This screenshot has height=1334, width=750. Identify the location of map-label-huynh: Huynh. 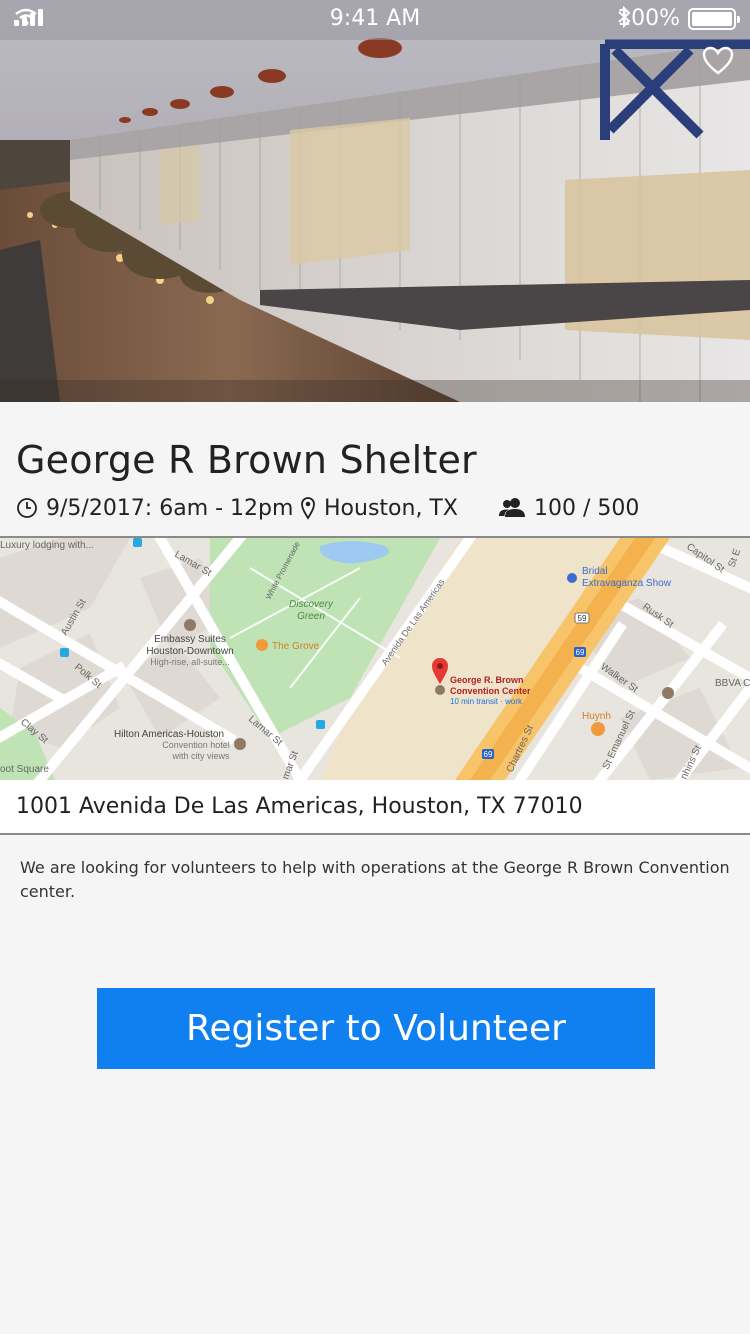
(596, 716).